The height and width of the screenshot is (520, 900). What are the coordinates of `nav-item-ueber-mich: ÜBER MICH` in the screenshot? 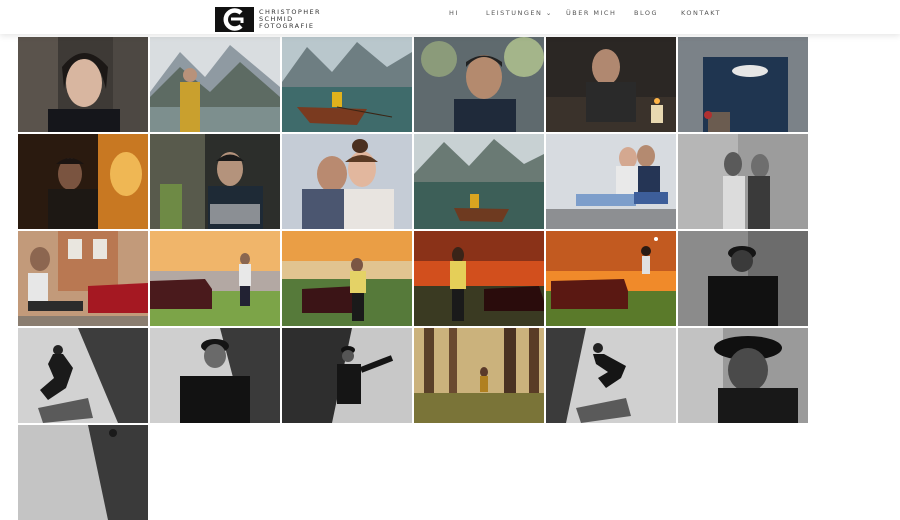 It's located at (591, 13).